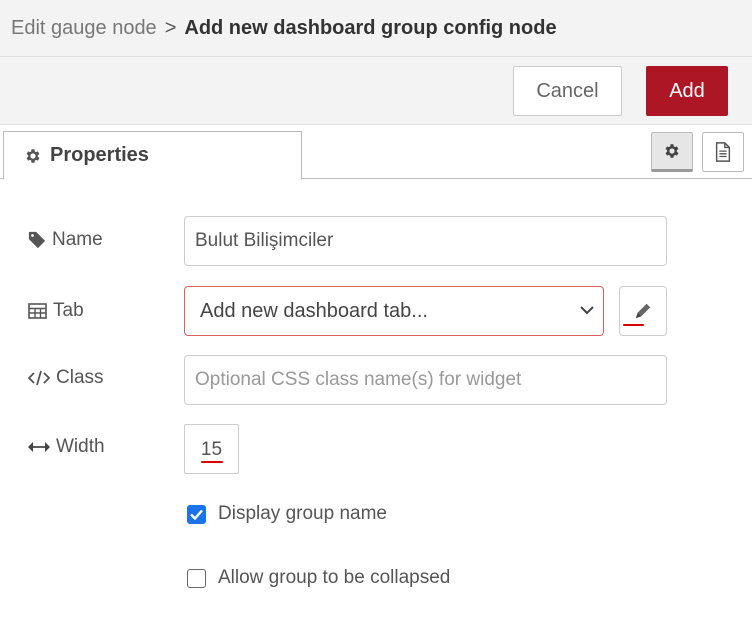 Image resolution: width=752 pixels, height=629 pixels. Describe the element at coordinates (84, 28) in the screenshot. I see `breadcrumb-parent: Edit gauge node` at that location.